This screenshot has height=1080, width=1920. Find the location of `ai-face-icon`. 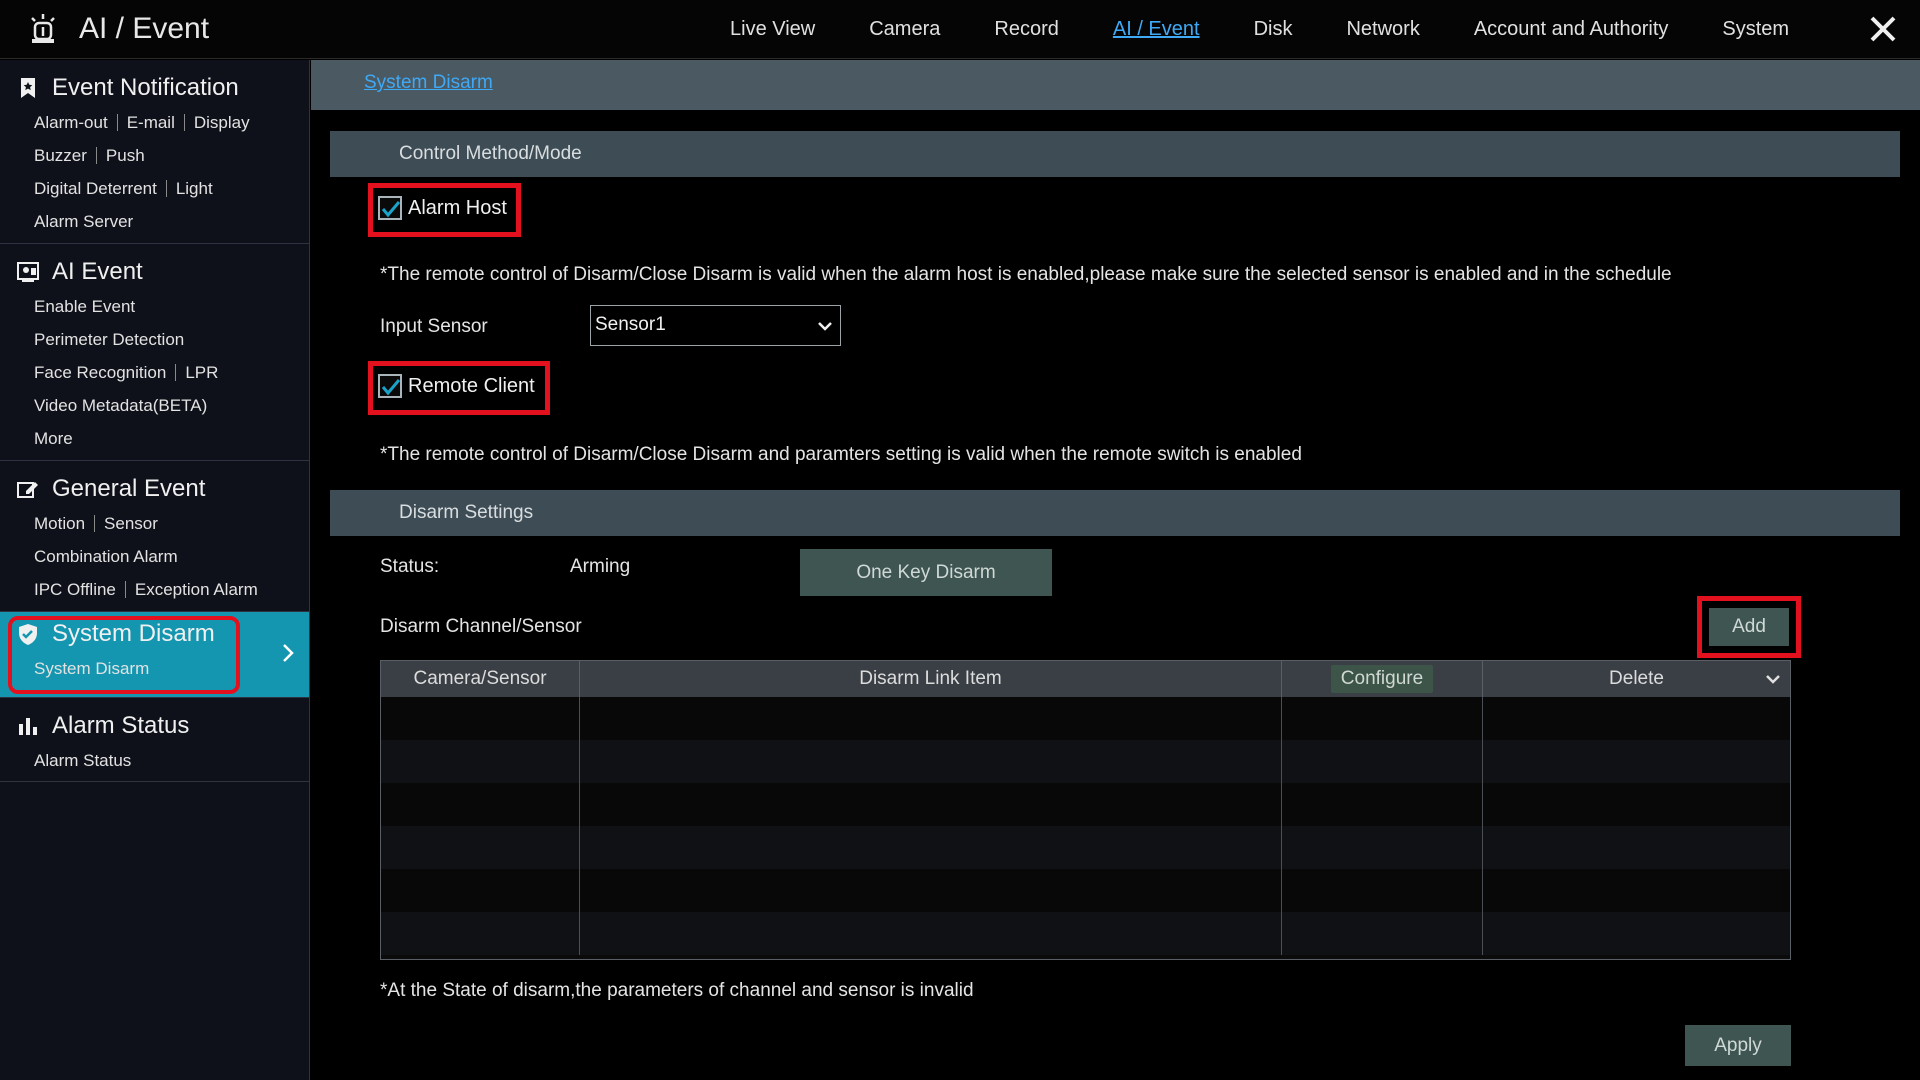

ai-face-icon is located at coordinates (28, 272).